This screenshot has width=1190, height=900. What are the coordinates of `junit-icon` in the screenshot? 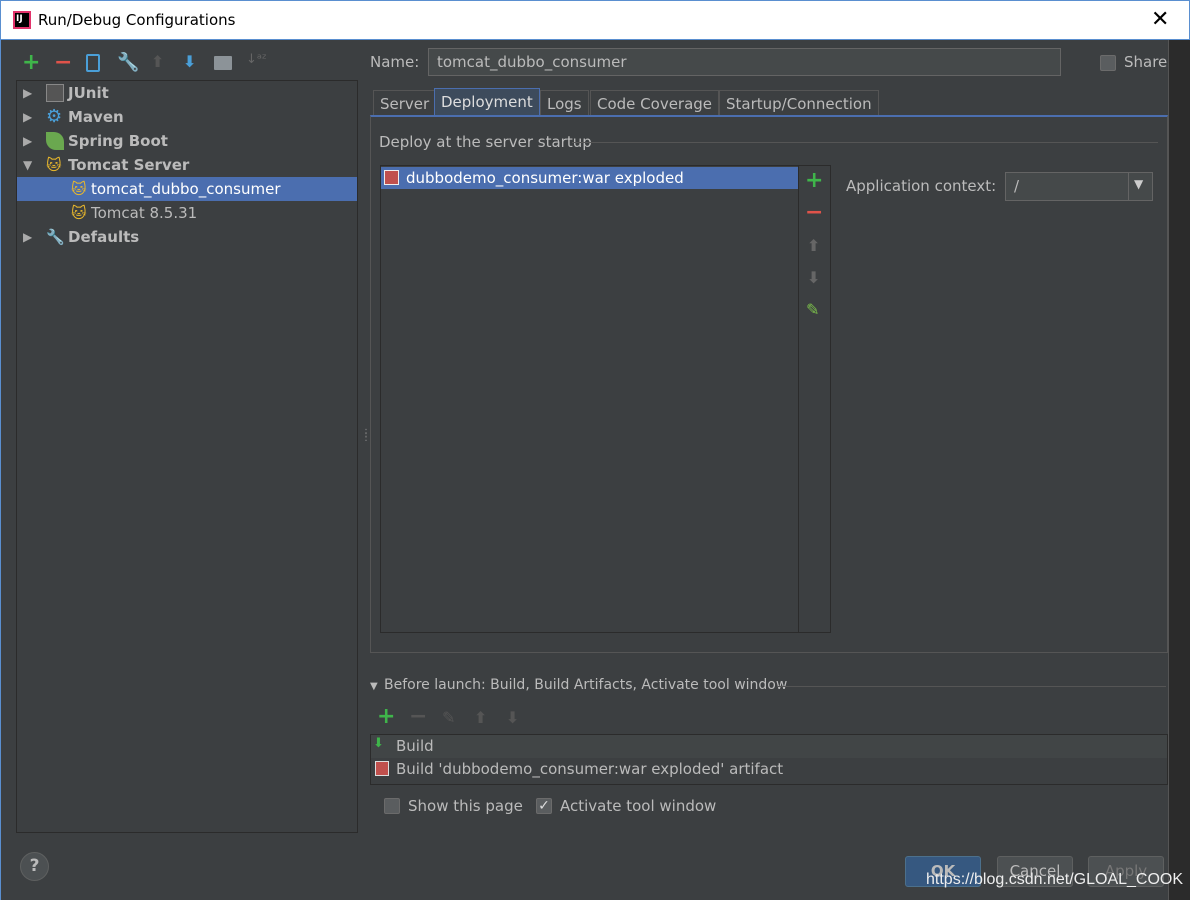 It's located at (55, 93).